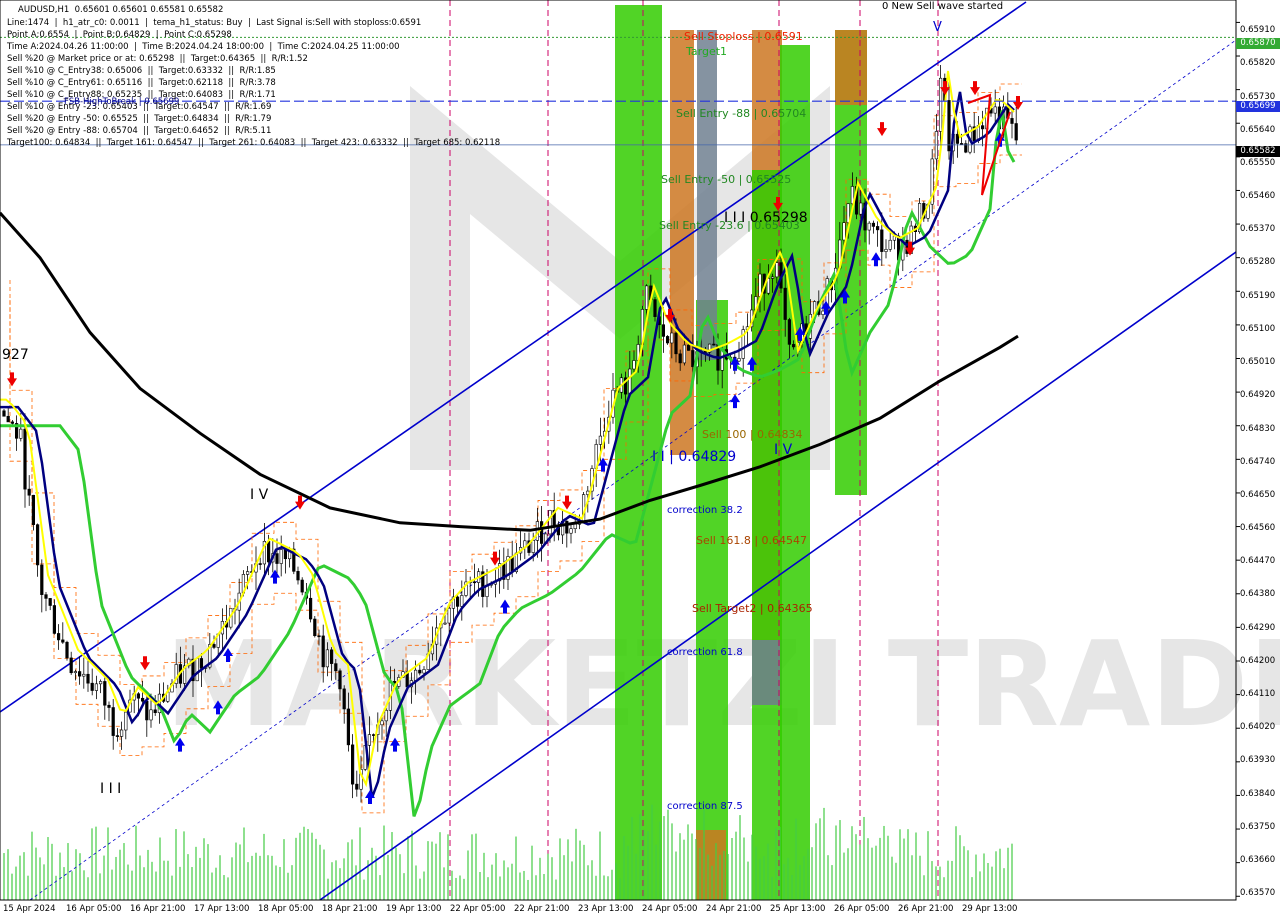 This screenshot has width=1280, height=920. I want to click on y-tick-label: 0.64560, so click(1258, 528).